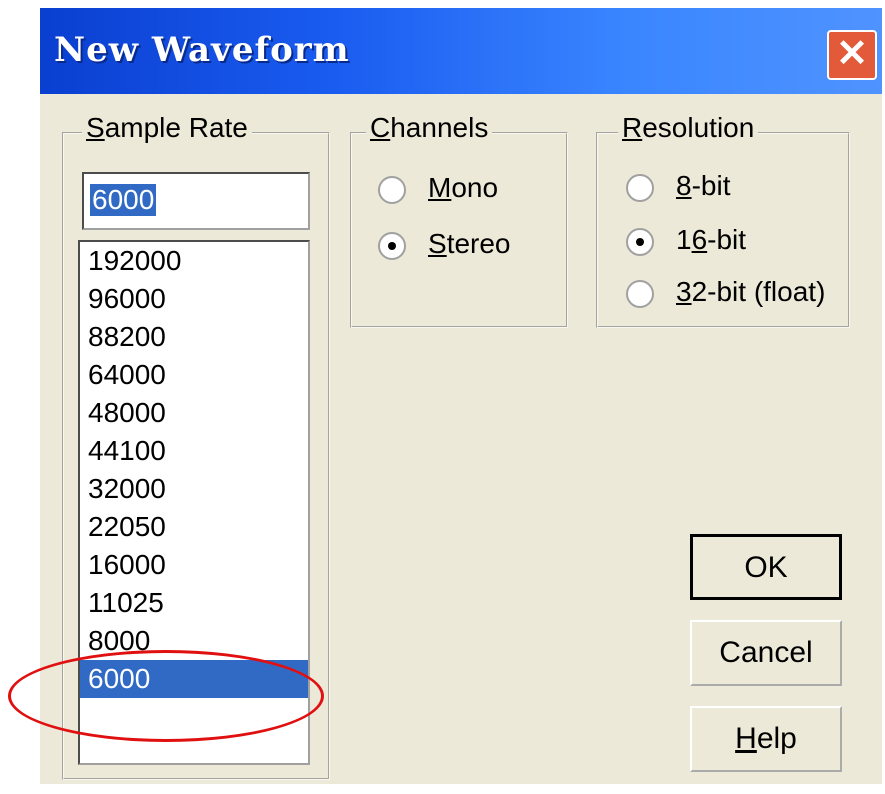 The image size is (885, 794). I want to click on list-item: 48000, so click(194, 413).